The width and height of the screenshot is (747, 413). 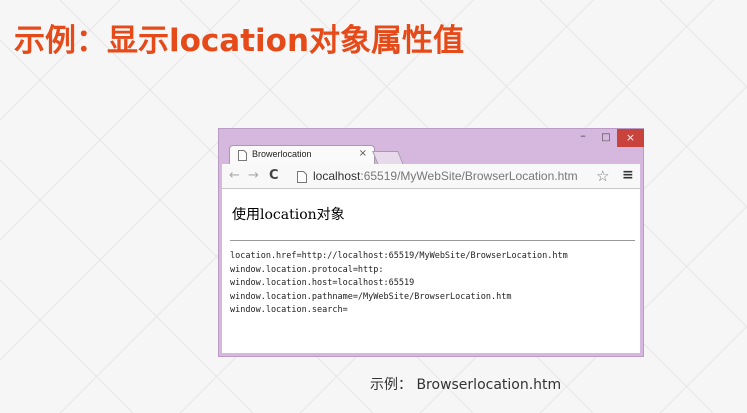 What do you see at coordinates (466, 385) in the screenshot?
I see `slide-caption: 示例： Browserlocation.htm` at bounding box center [466, 385].